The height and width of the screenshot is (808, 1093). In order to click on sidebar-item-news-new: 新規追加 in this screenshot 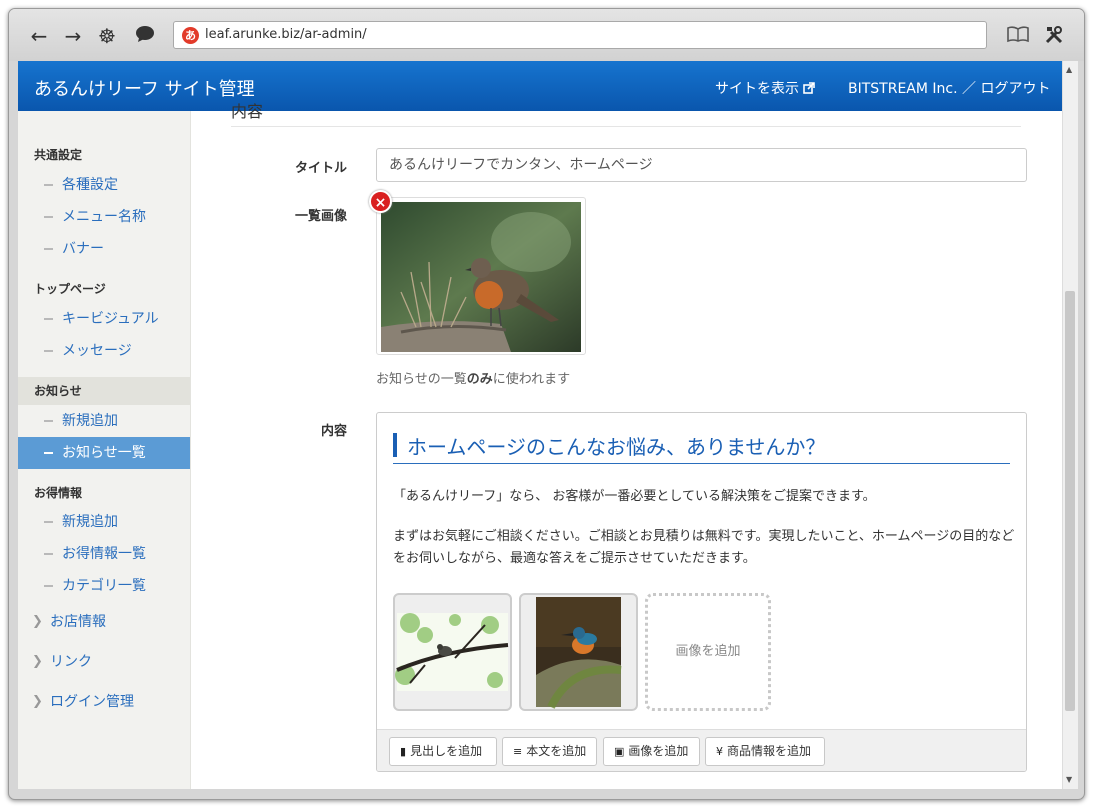, I will do `click(104, 421)`.